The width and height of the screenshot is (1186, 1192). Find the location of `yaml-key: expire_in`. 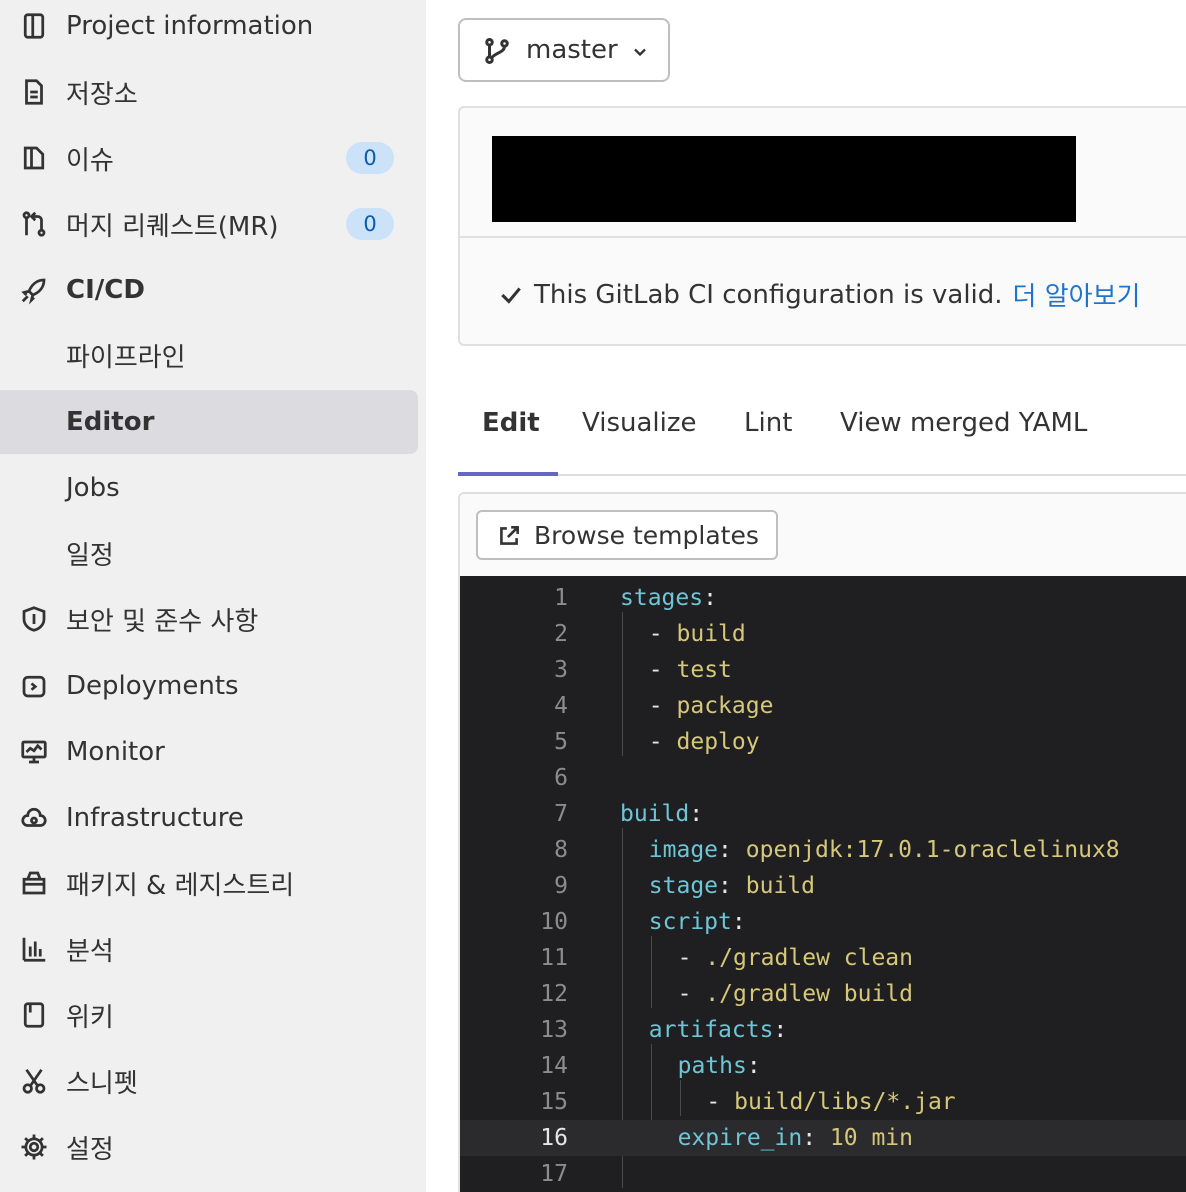

yaml-key: expire_in is located at coordinates (740, 1138).